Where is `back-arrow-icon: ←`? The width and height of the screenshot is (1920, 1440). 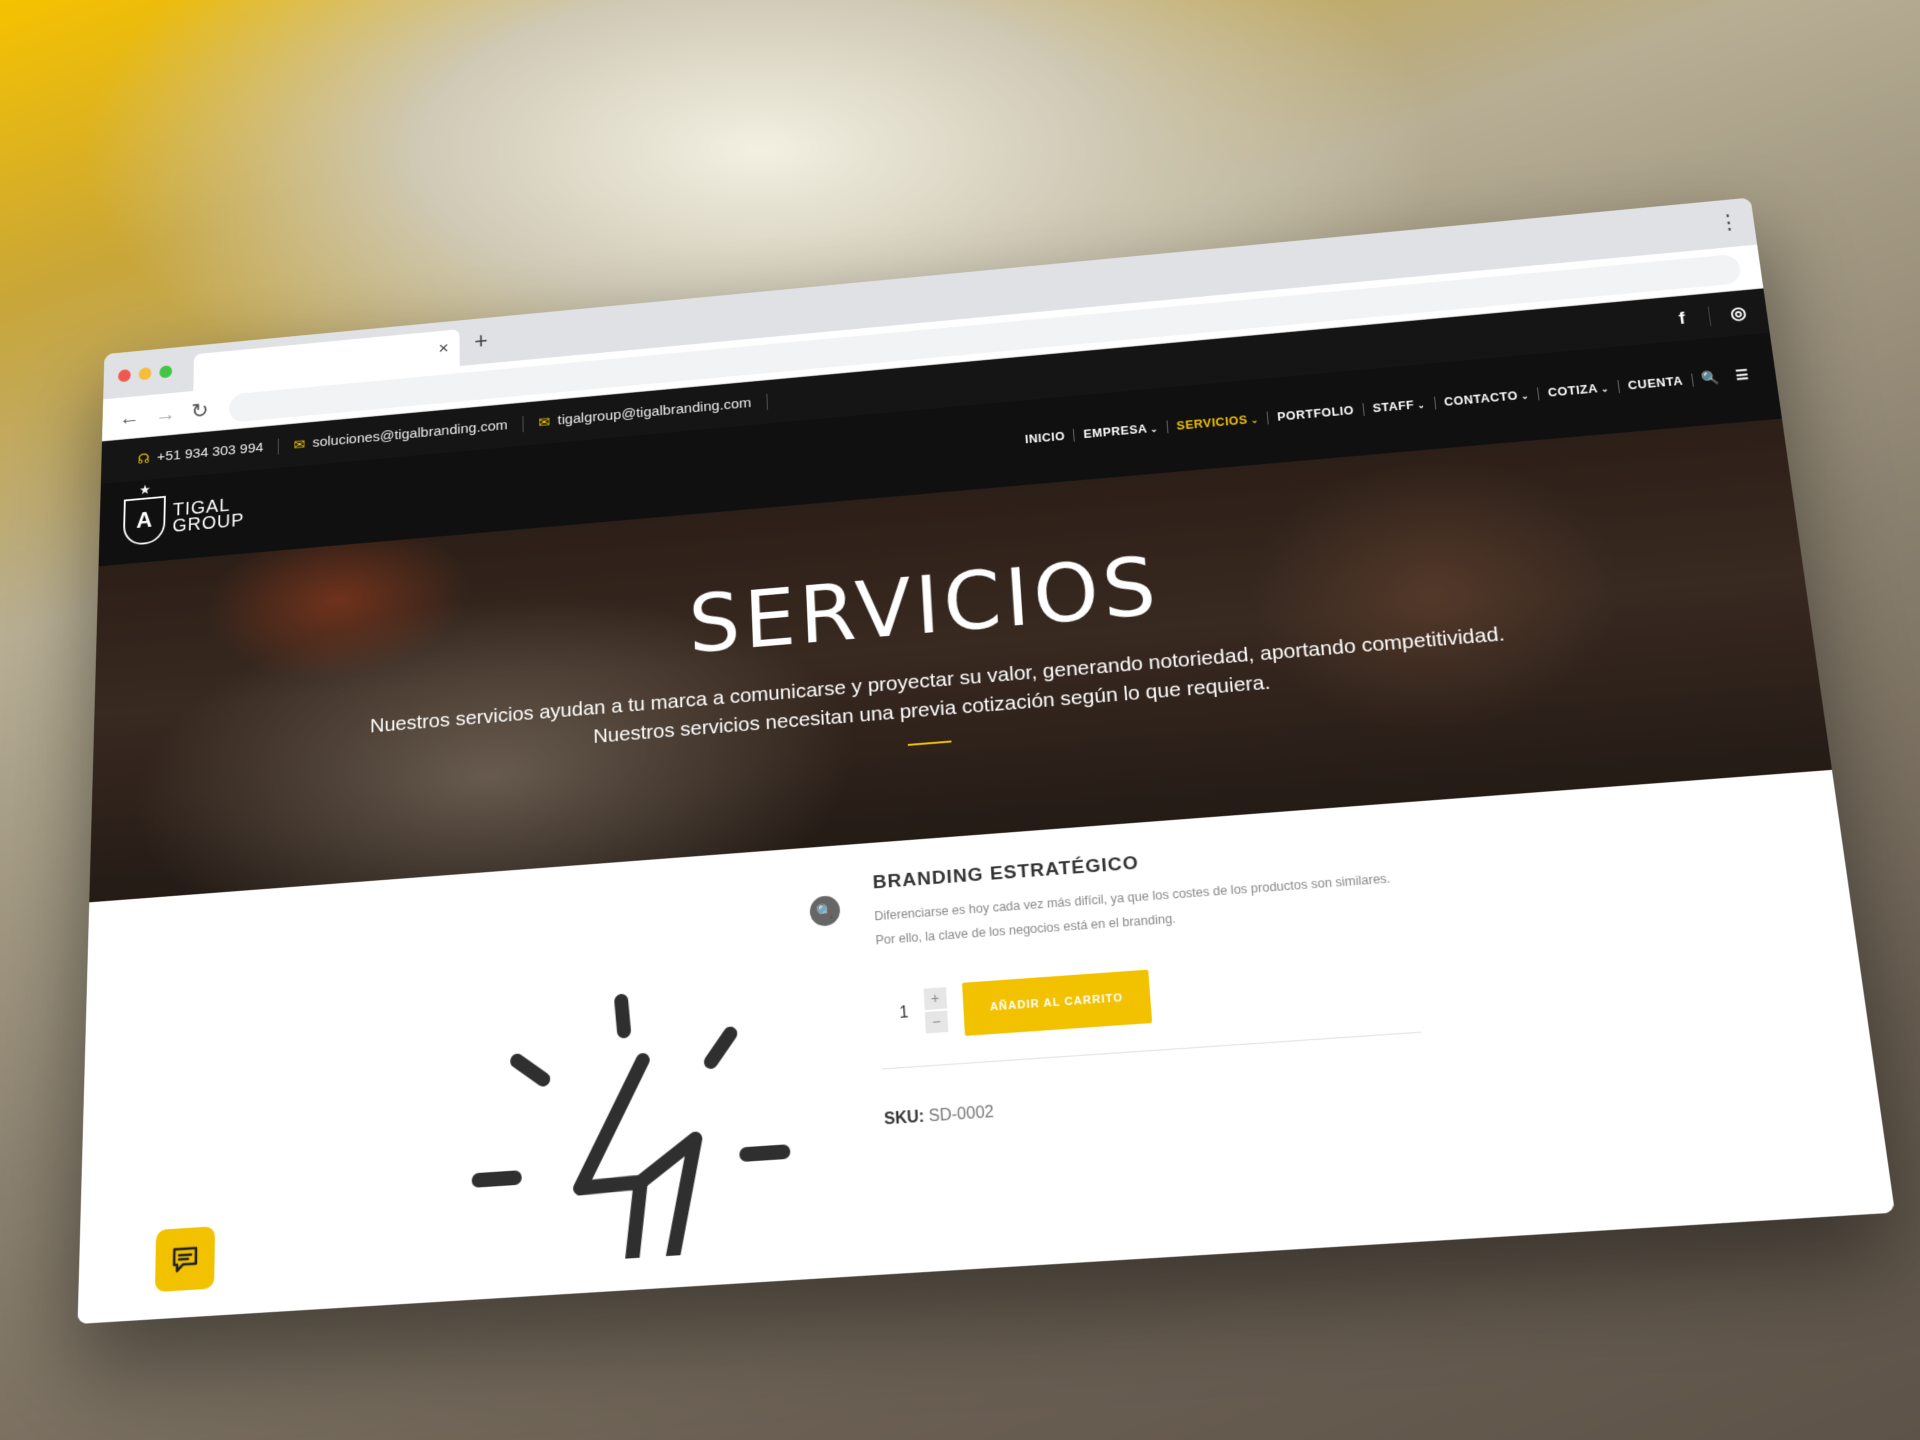
back-arrow-icon: ← is located at coordinates (129, 418).